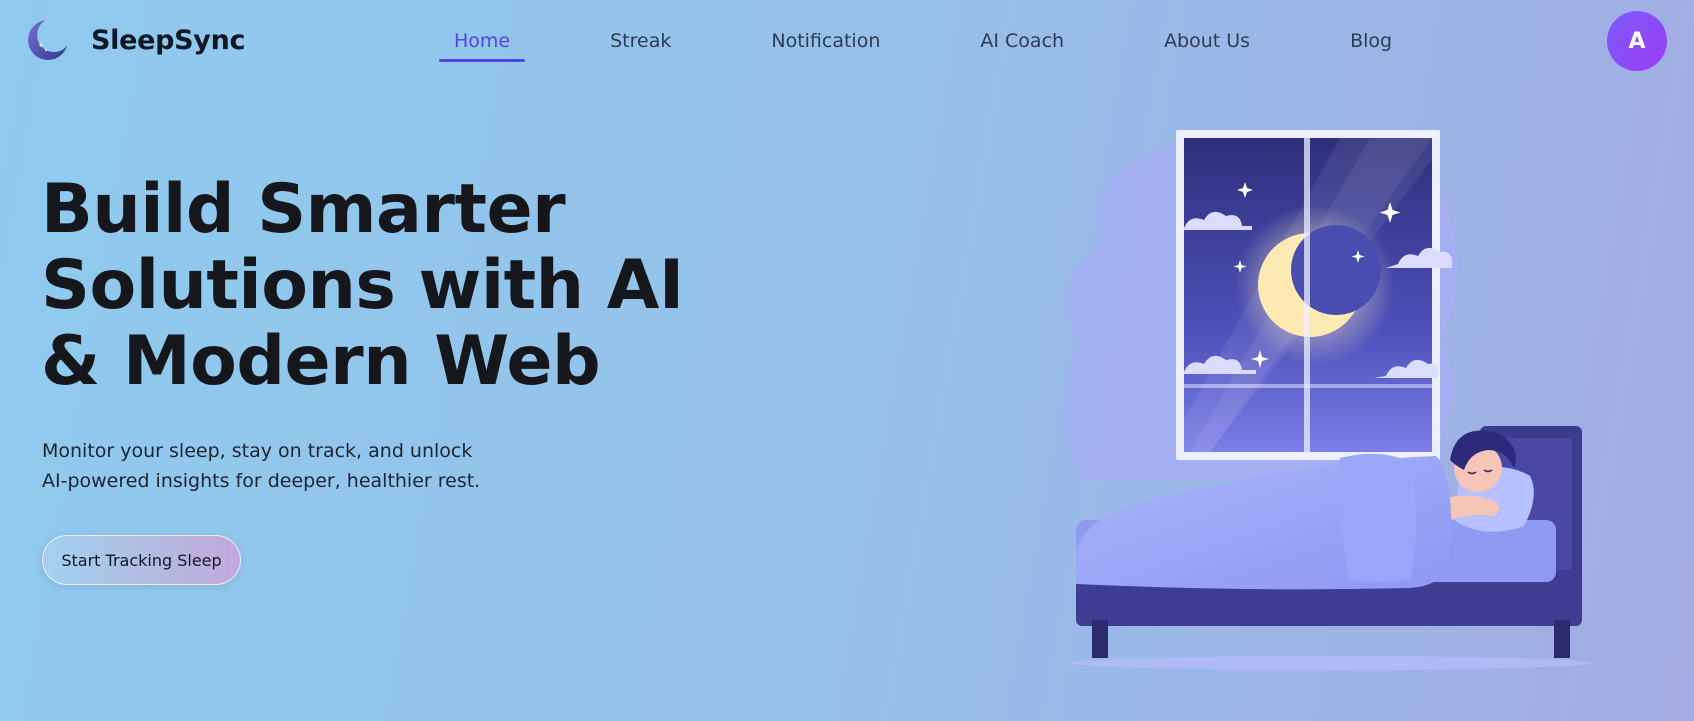  What do you see at coordinates (1022, 44) in the screenshot?
I see `nav-ai-coach: AI Coach` at bounding box center [1022, 44].